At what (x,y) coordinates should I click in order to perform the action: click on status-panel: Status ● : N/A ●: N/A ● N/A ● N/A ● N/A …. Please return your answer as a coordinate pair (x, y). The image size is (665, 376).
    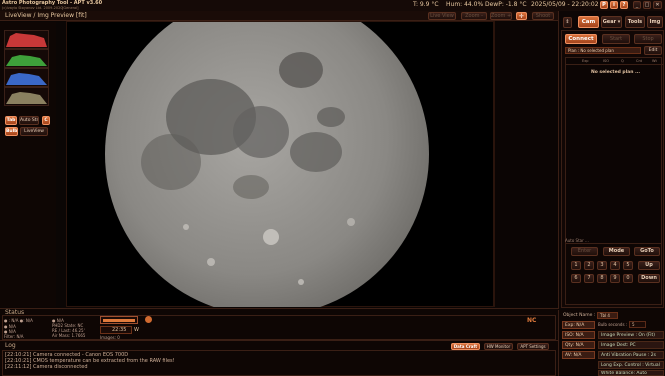
    Looking at the image, I should click on (279, 324).